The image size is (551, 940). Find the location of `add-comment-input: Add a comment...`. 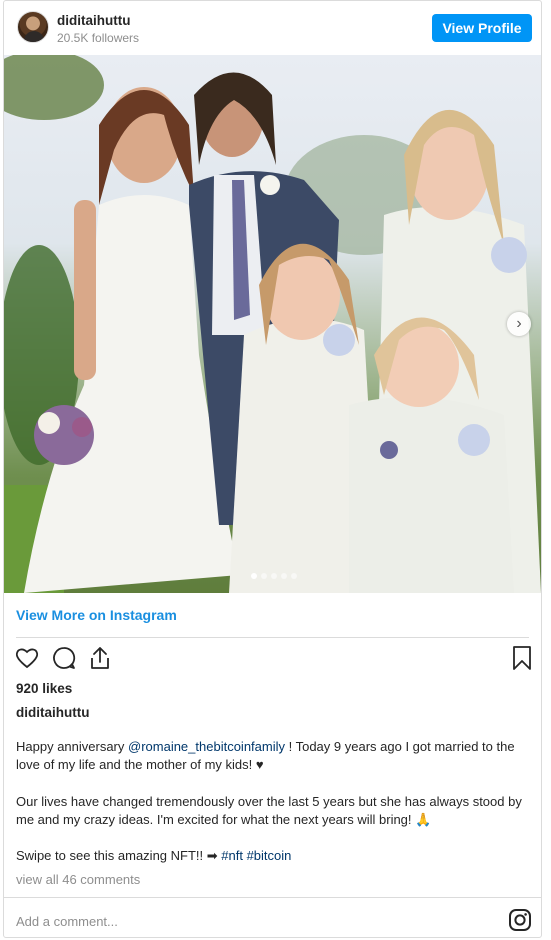

add-comment-input: Add a comment... is located at coordinates (67, 921).